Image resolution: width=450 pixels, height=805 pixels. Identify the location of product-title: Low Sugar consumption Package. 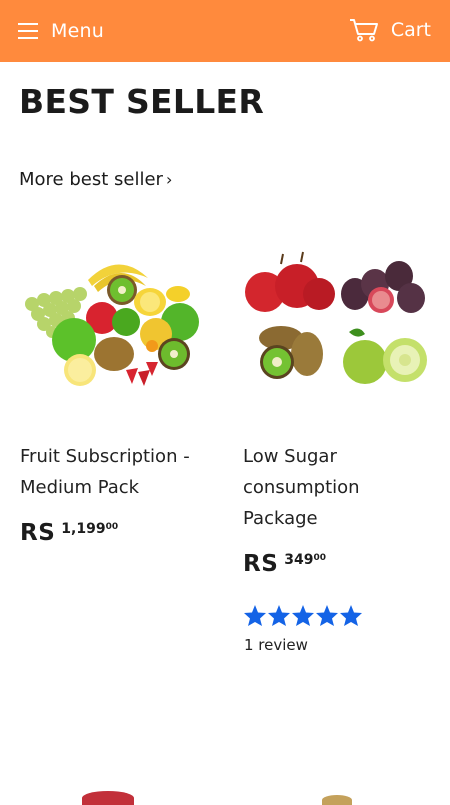
(337, 487).